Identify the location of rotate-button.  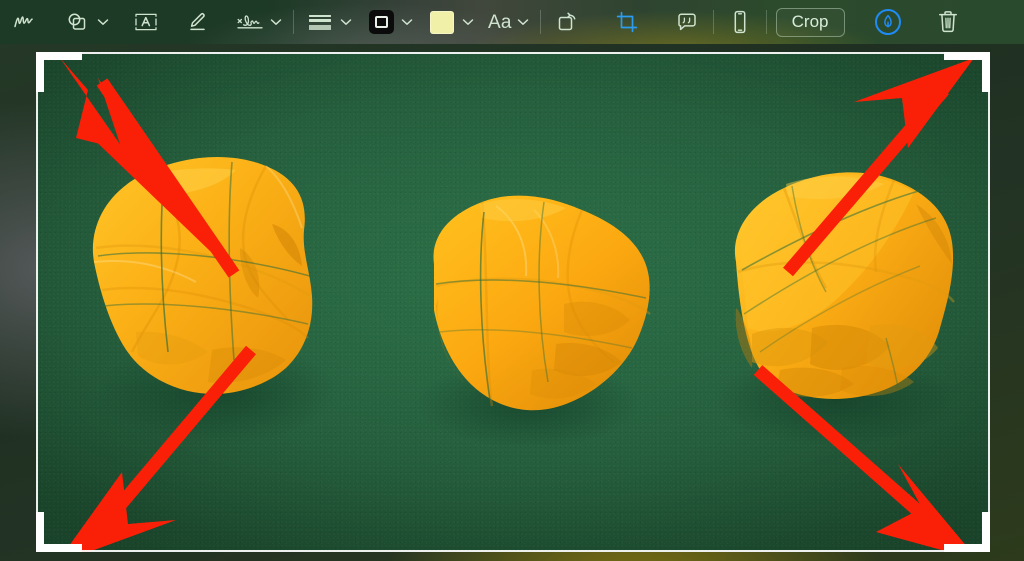
(567, 22).